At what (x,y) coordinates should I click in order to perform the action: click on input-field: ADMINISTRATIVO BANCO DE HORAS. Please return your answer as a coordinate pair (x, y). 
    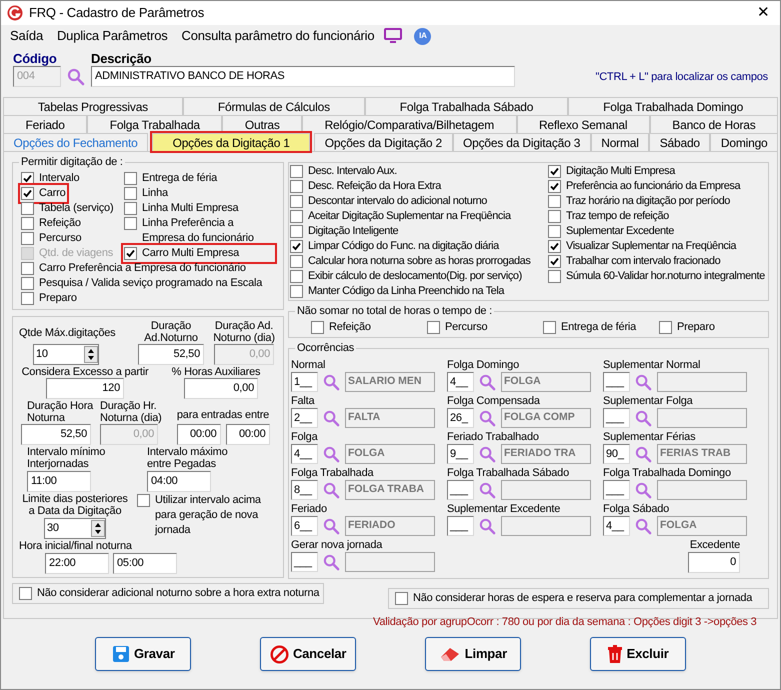
    Looking at the image, I should click on (303, 76).